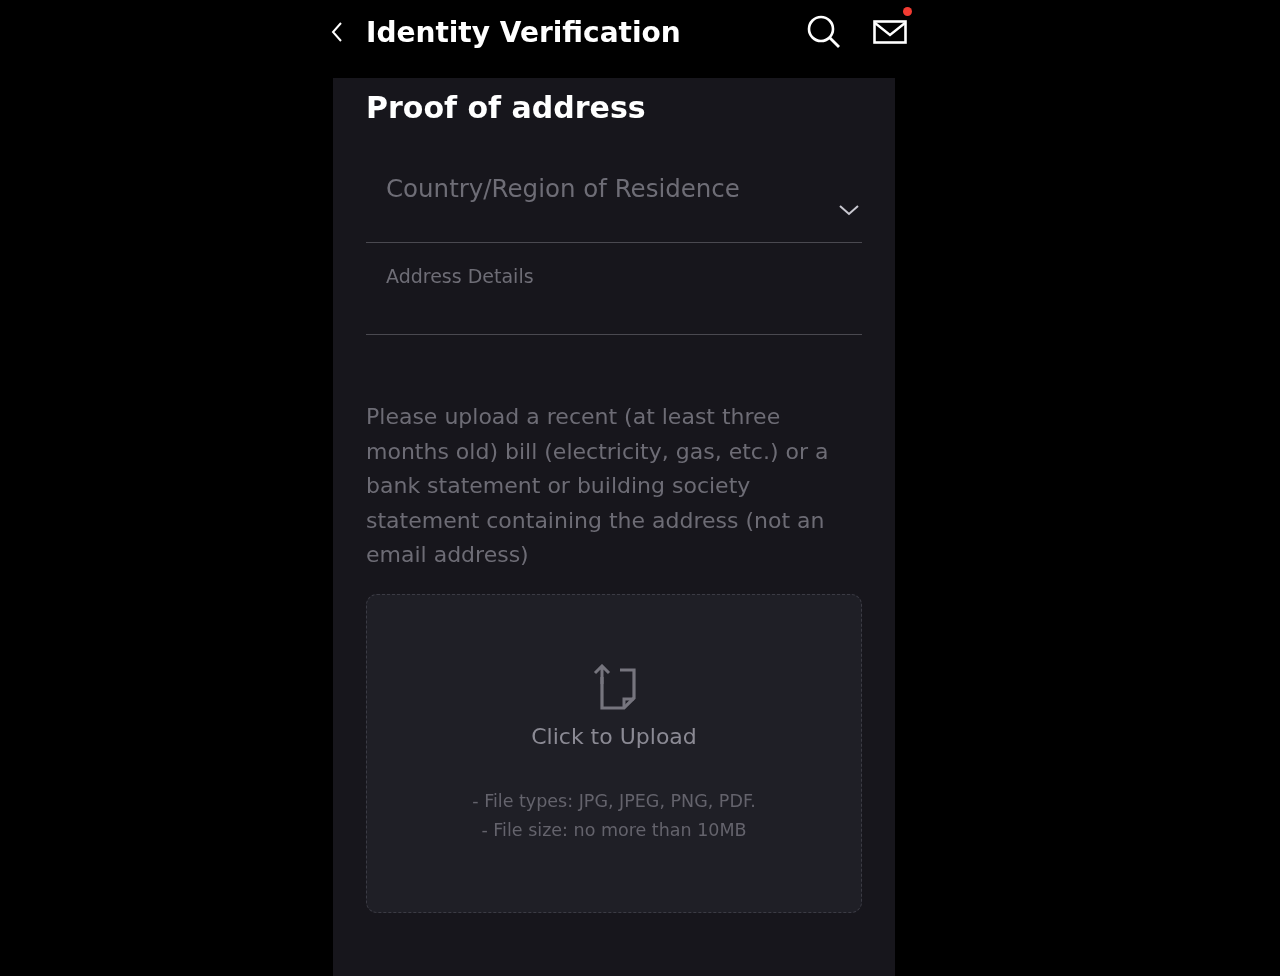 The width and height of the screenshot is (1280, 976). What do you see at coordinates (337, 32) in the screenshot?
I see `back-icon` at bounding box center [337, 32].